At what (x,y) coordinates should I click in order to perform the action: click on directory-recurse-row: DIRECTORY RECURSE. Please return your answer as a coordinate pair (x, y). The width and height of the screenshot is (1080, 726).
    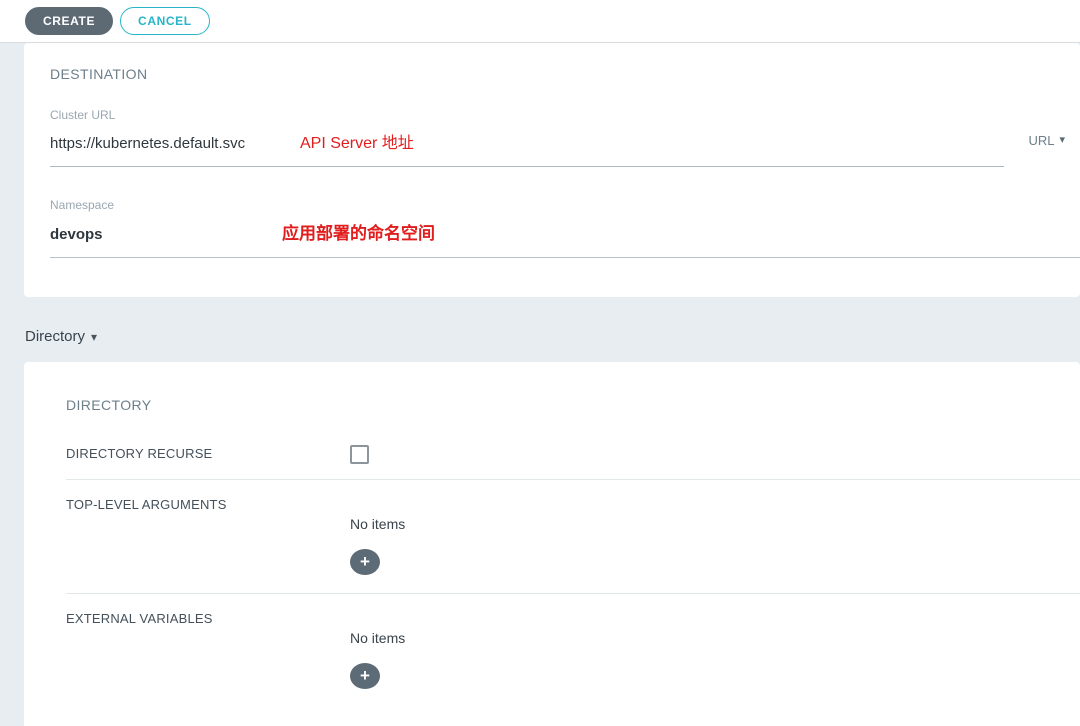
    Looking at the image, I should click on (573, 454).